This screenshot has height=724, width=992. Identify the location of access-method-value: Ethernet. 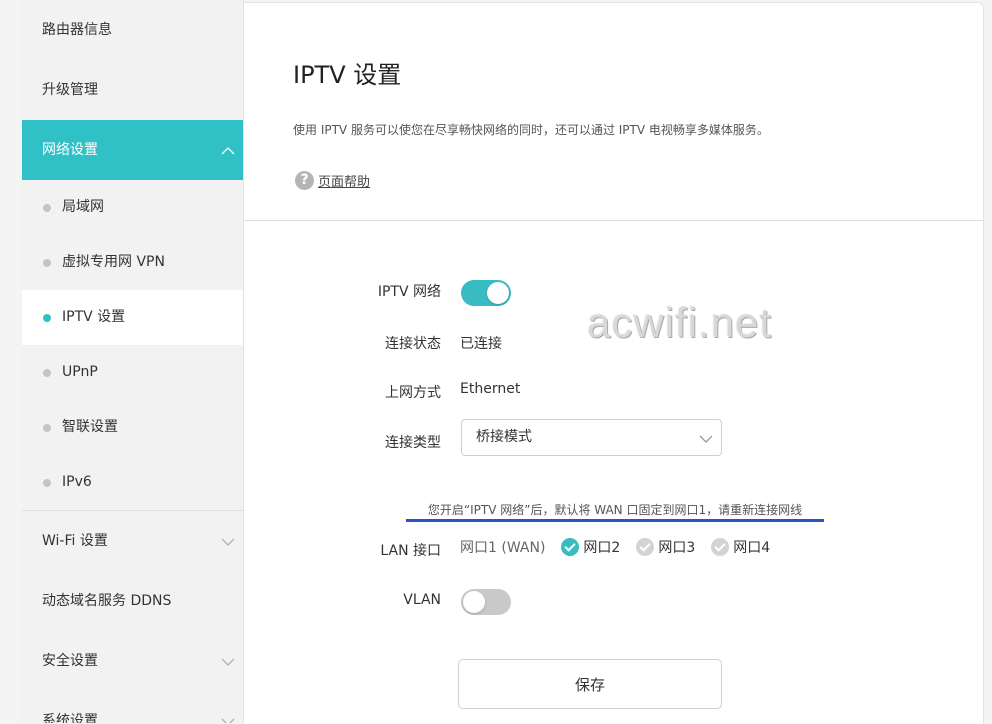
(490, 389).